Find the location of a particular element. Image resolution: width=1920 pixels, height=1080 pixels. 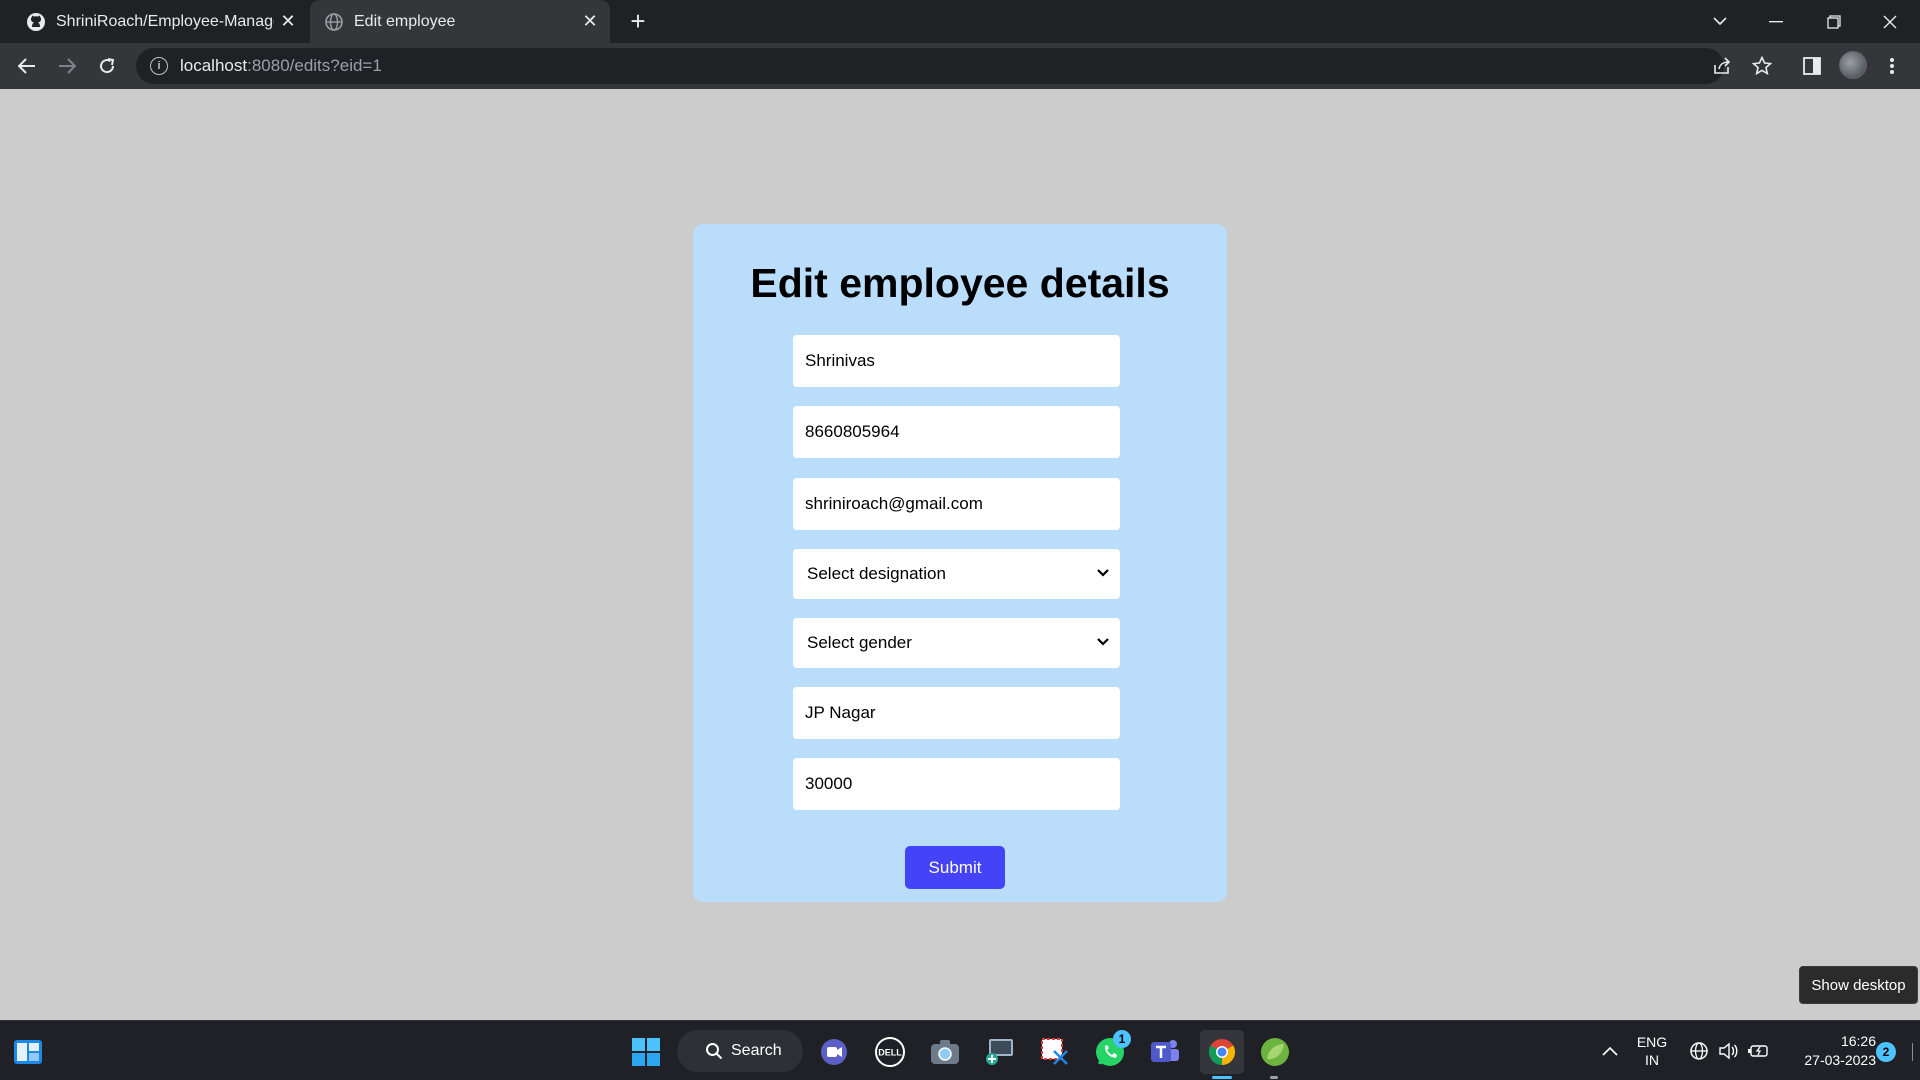

remote-desktop-icon is located at coordinates (1000, 1052).